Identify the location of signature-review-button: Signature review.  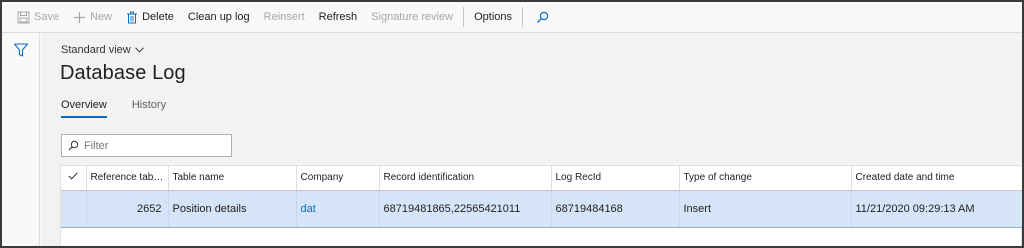
(412, 17).